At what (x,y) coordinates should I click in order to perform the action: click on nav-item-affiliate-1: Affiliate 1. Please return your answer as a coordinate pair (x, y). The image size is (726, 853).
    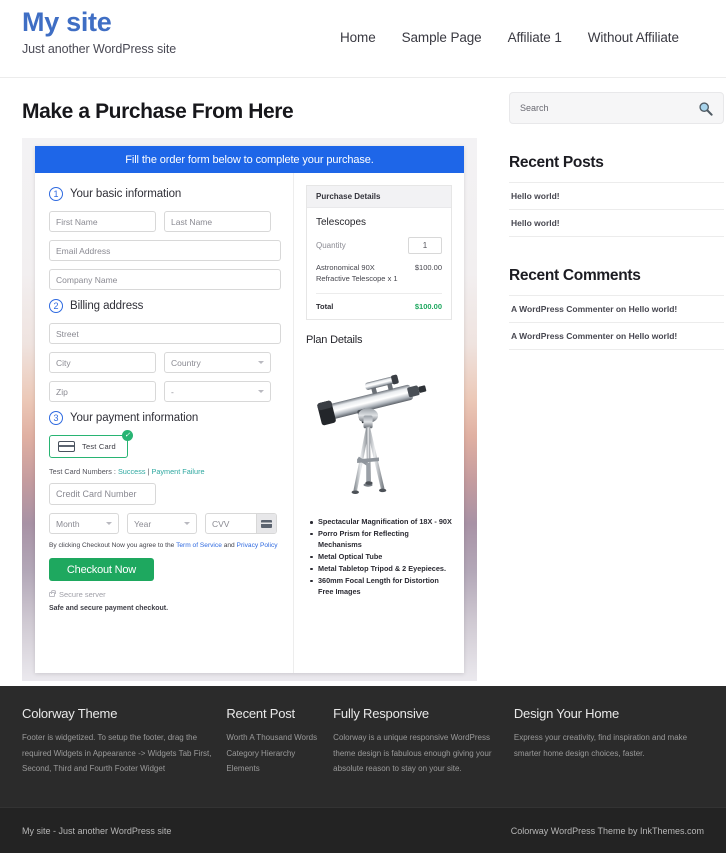
    Looking at the image, I should click on (535, 37).